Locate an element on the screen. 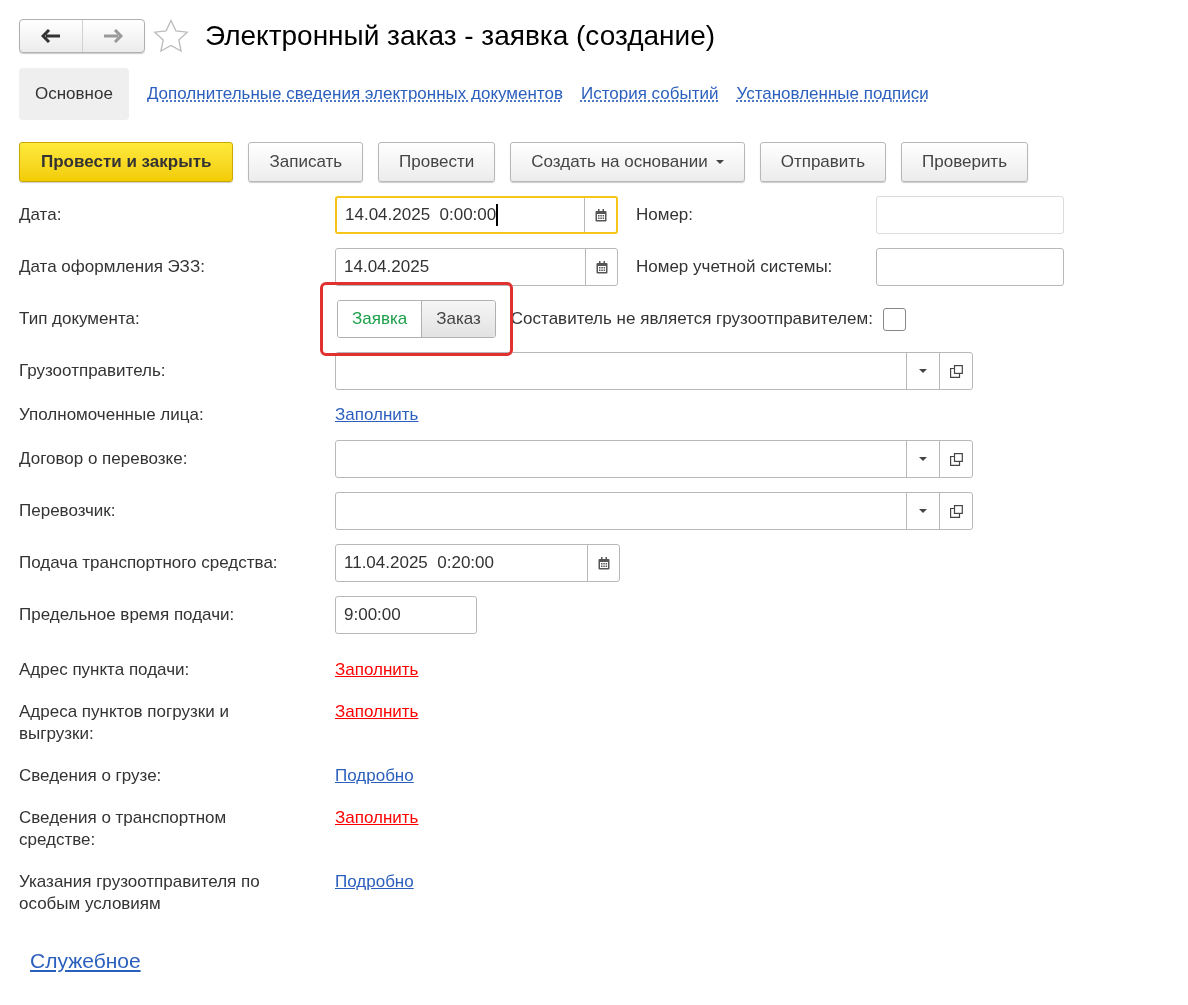  field-label: Договор о перевозке: is located at coordinates (104, 459).